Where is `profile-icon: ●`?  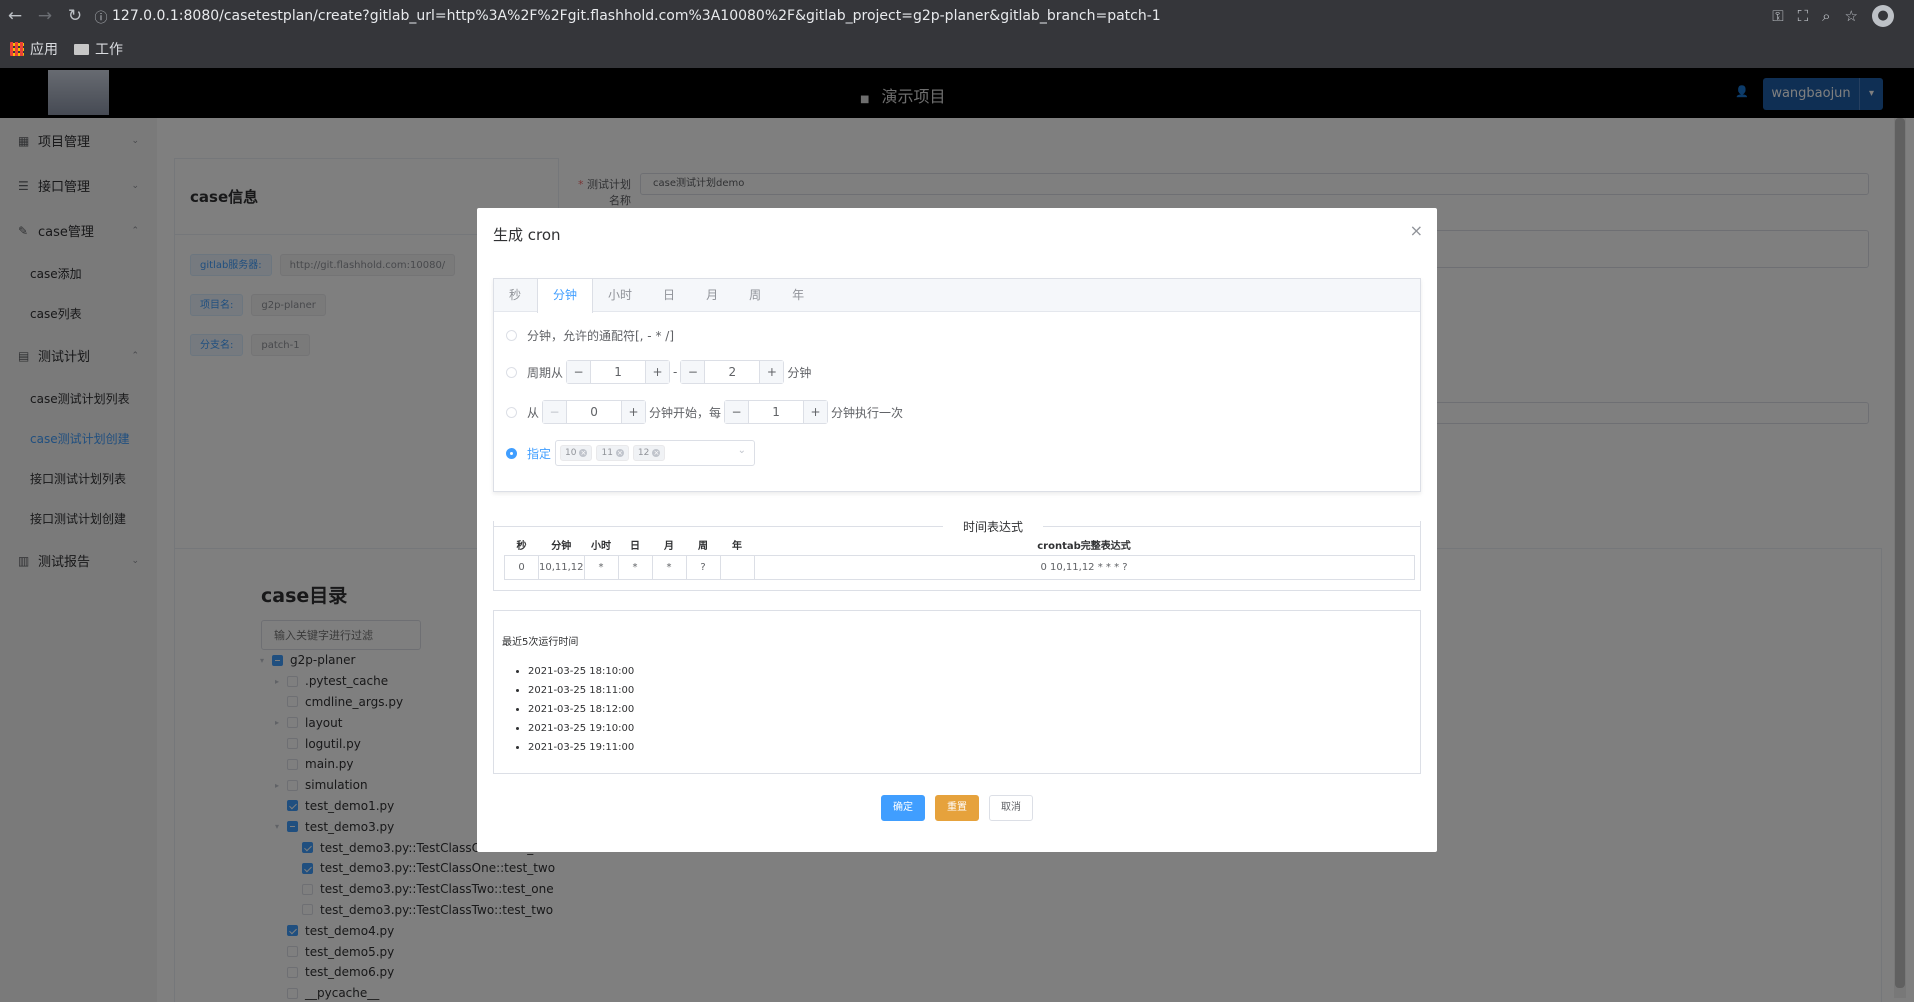
profile-icon: ● is located at coordinates (1883, 16).